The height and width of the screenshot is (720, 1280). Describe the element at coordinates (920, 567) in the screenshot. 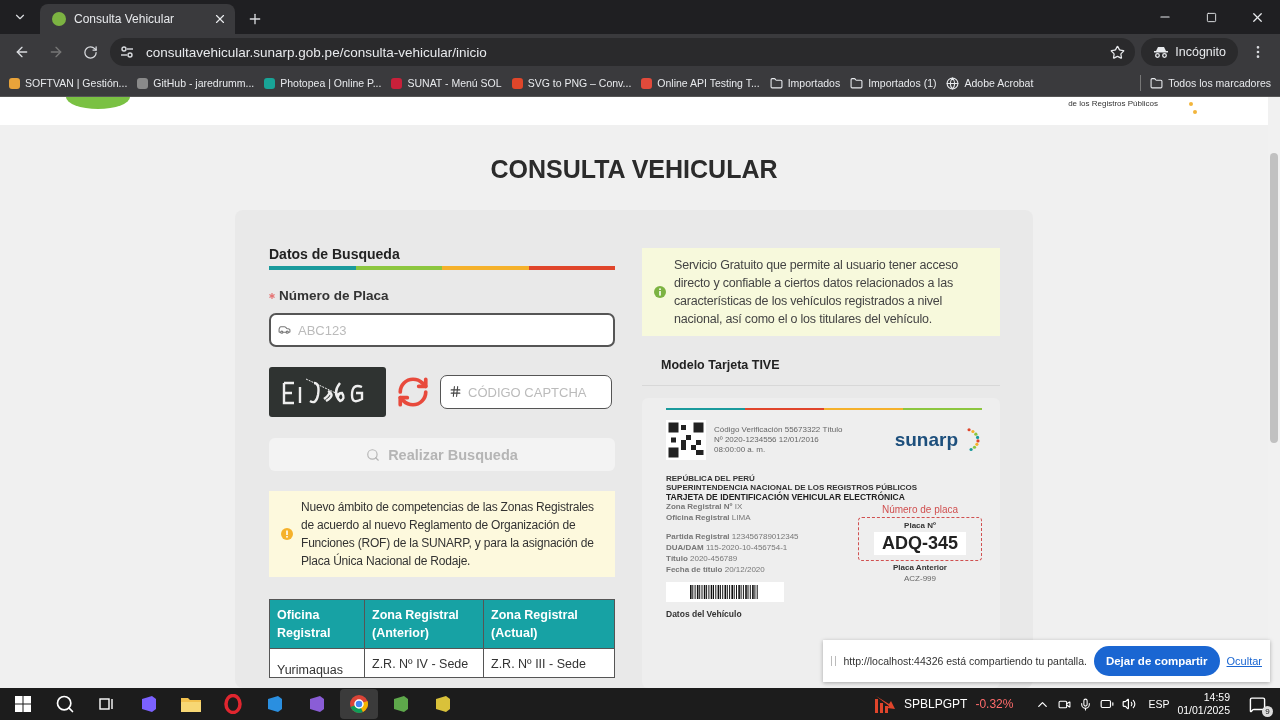

I see `previous-plate-label: Placa Anterior` at that location.